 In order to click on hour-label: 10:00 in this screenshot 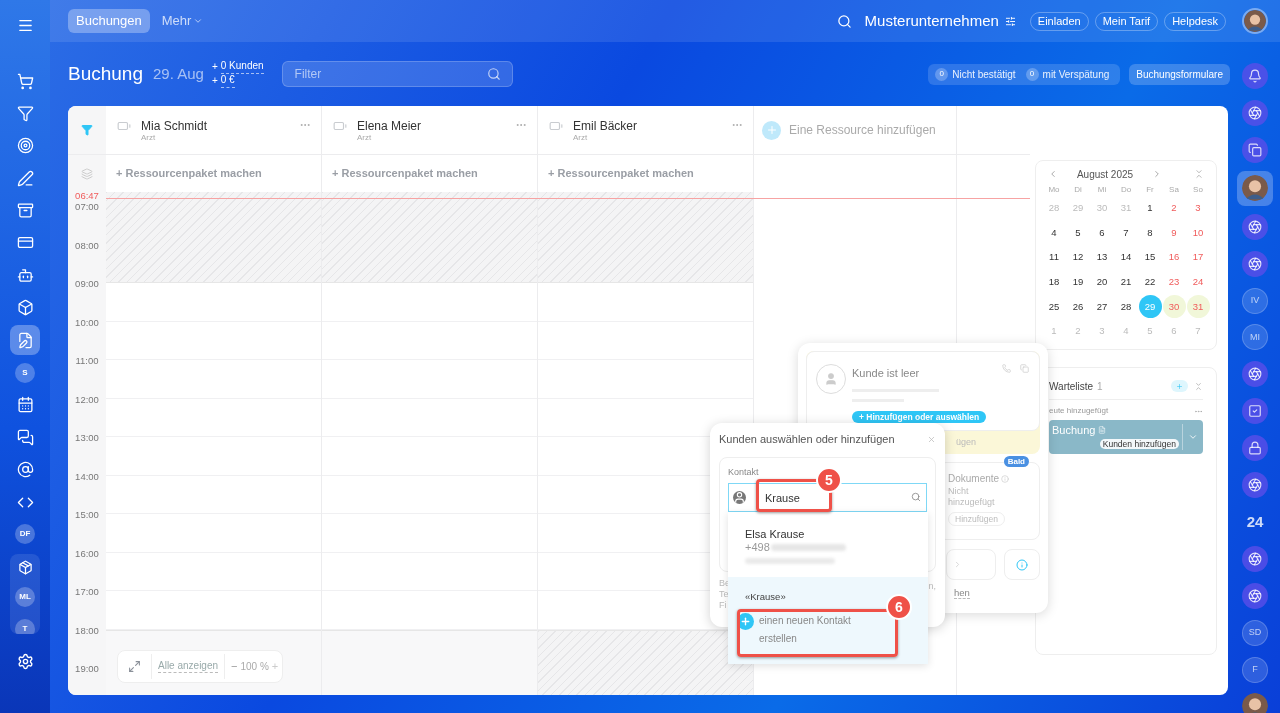, I will do `click(87, 322)`.